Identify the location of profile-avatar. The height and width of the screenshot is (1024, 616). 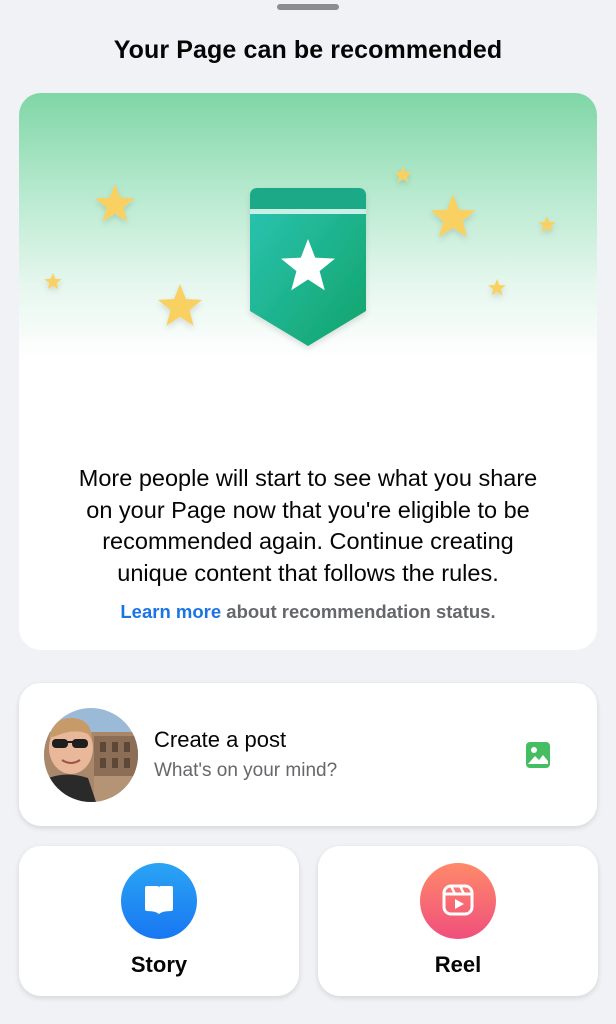
(91, 755).